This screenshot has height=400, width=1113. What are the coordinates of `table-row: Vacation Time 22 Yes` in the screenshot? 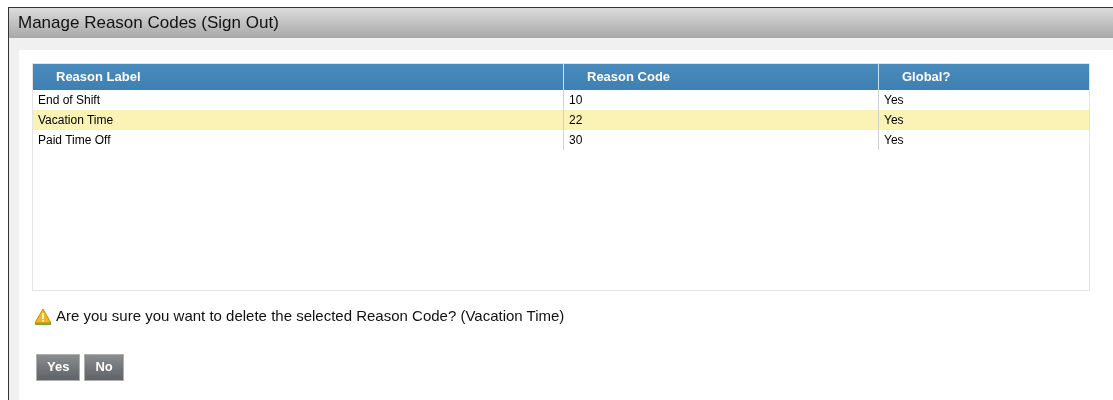 It's located at (561, 120).